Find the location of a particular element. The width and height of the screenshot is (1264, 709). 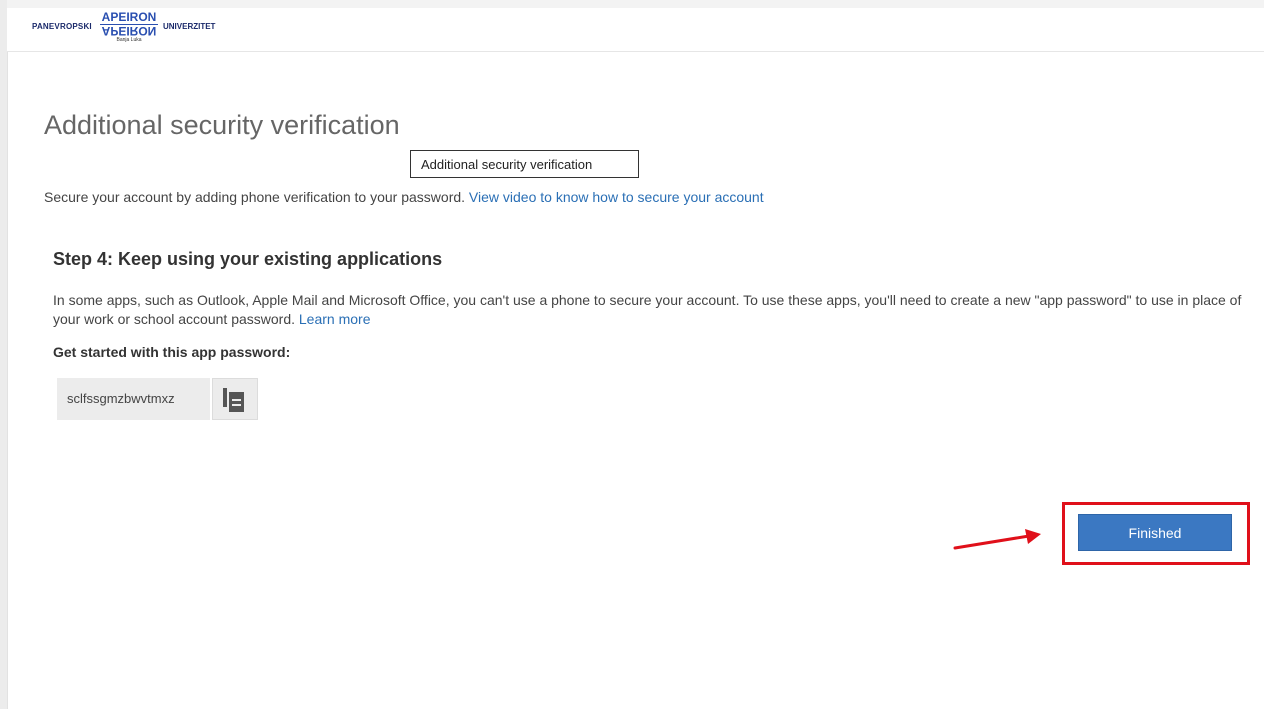

app-password-field: sclfssgmzbwvtmxz is located at coordinates (133, 399).